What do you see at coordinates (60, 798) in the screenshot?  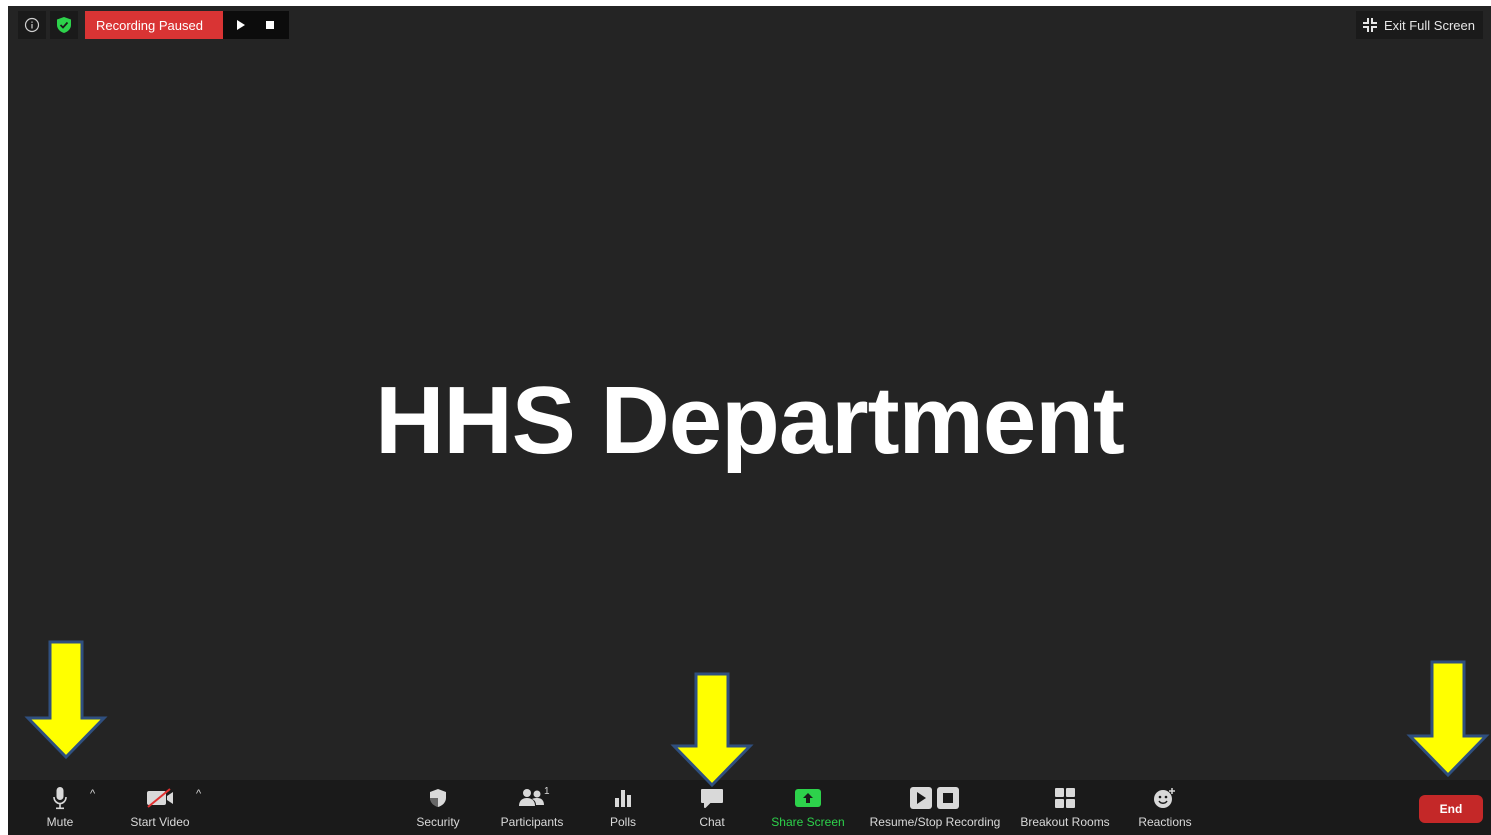 I see `microphone-icon` at bounding box center [60, 798].